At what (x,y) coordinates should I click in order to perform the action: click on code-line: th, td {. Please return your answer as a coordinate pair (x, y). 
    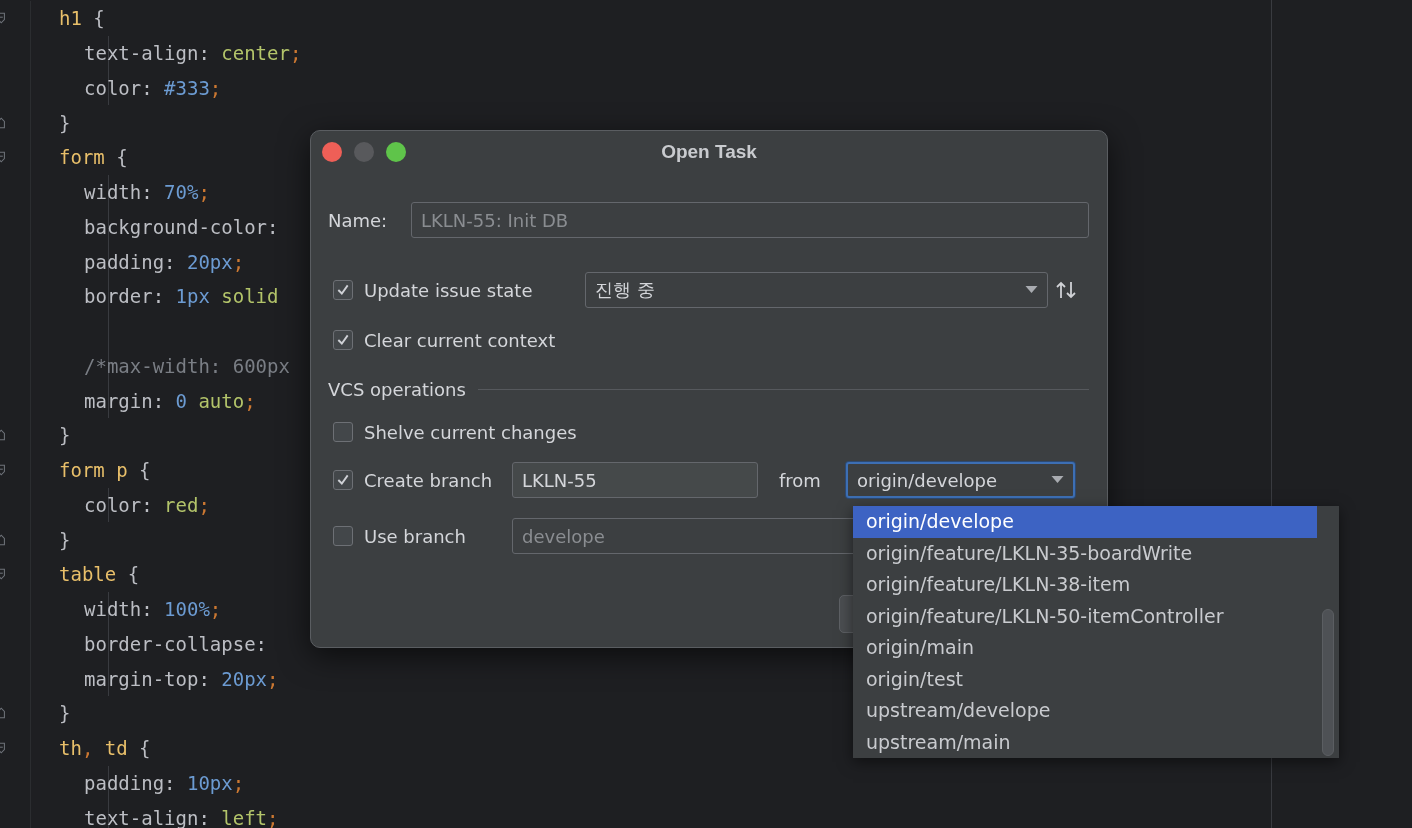
    Looking at the image, I should click on (105, 748).